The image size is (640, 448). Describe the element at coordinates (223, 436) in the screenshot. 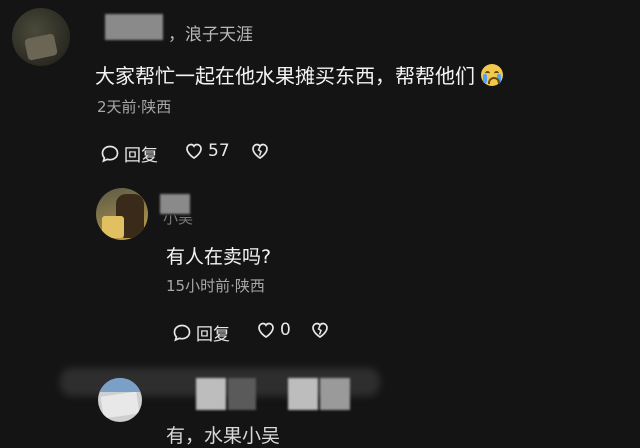

I see `comment-text: 有，水果小吴` at that location.